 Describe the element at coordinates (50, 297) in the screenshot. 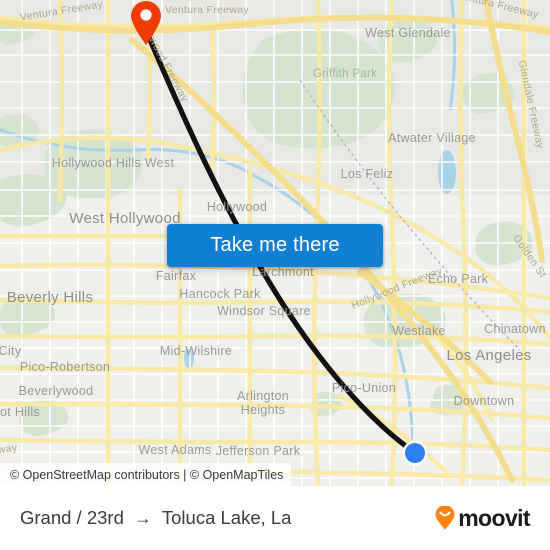

I see `map-label: Beverly Hills` at that location.